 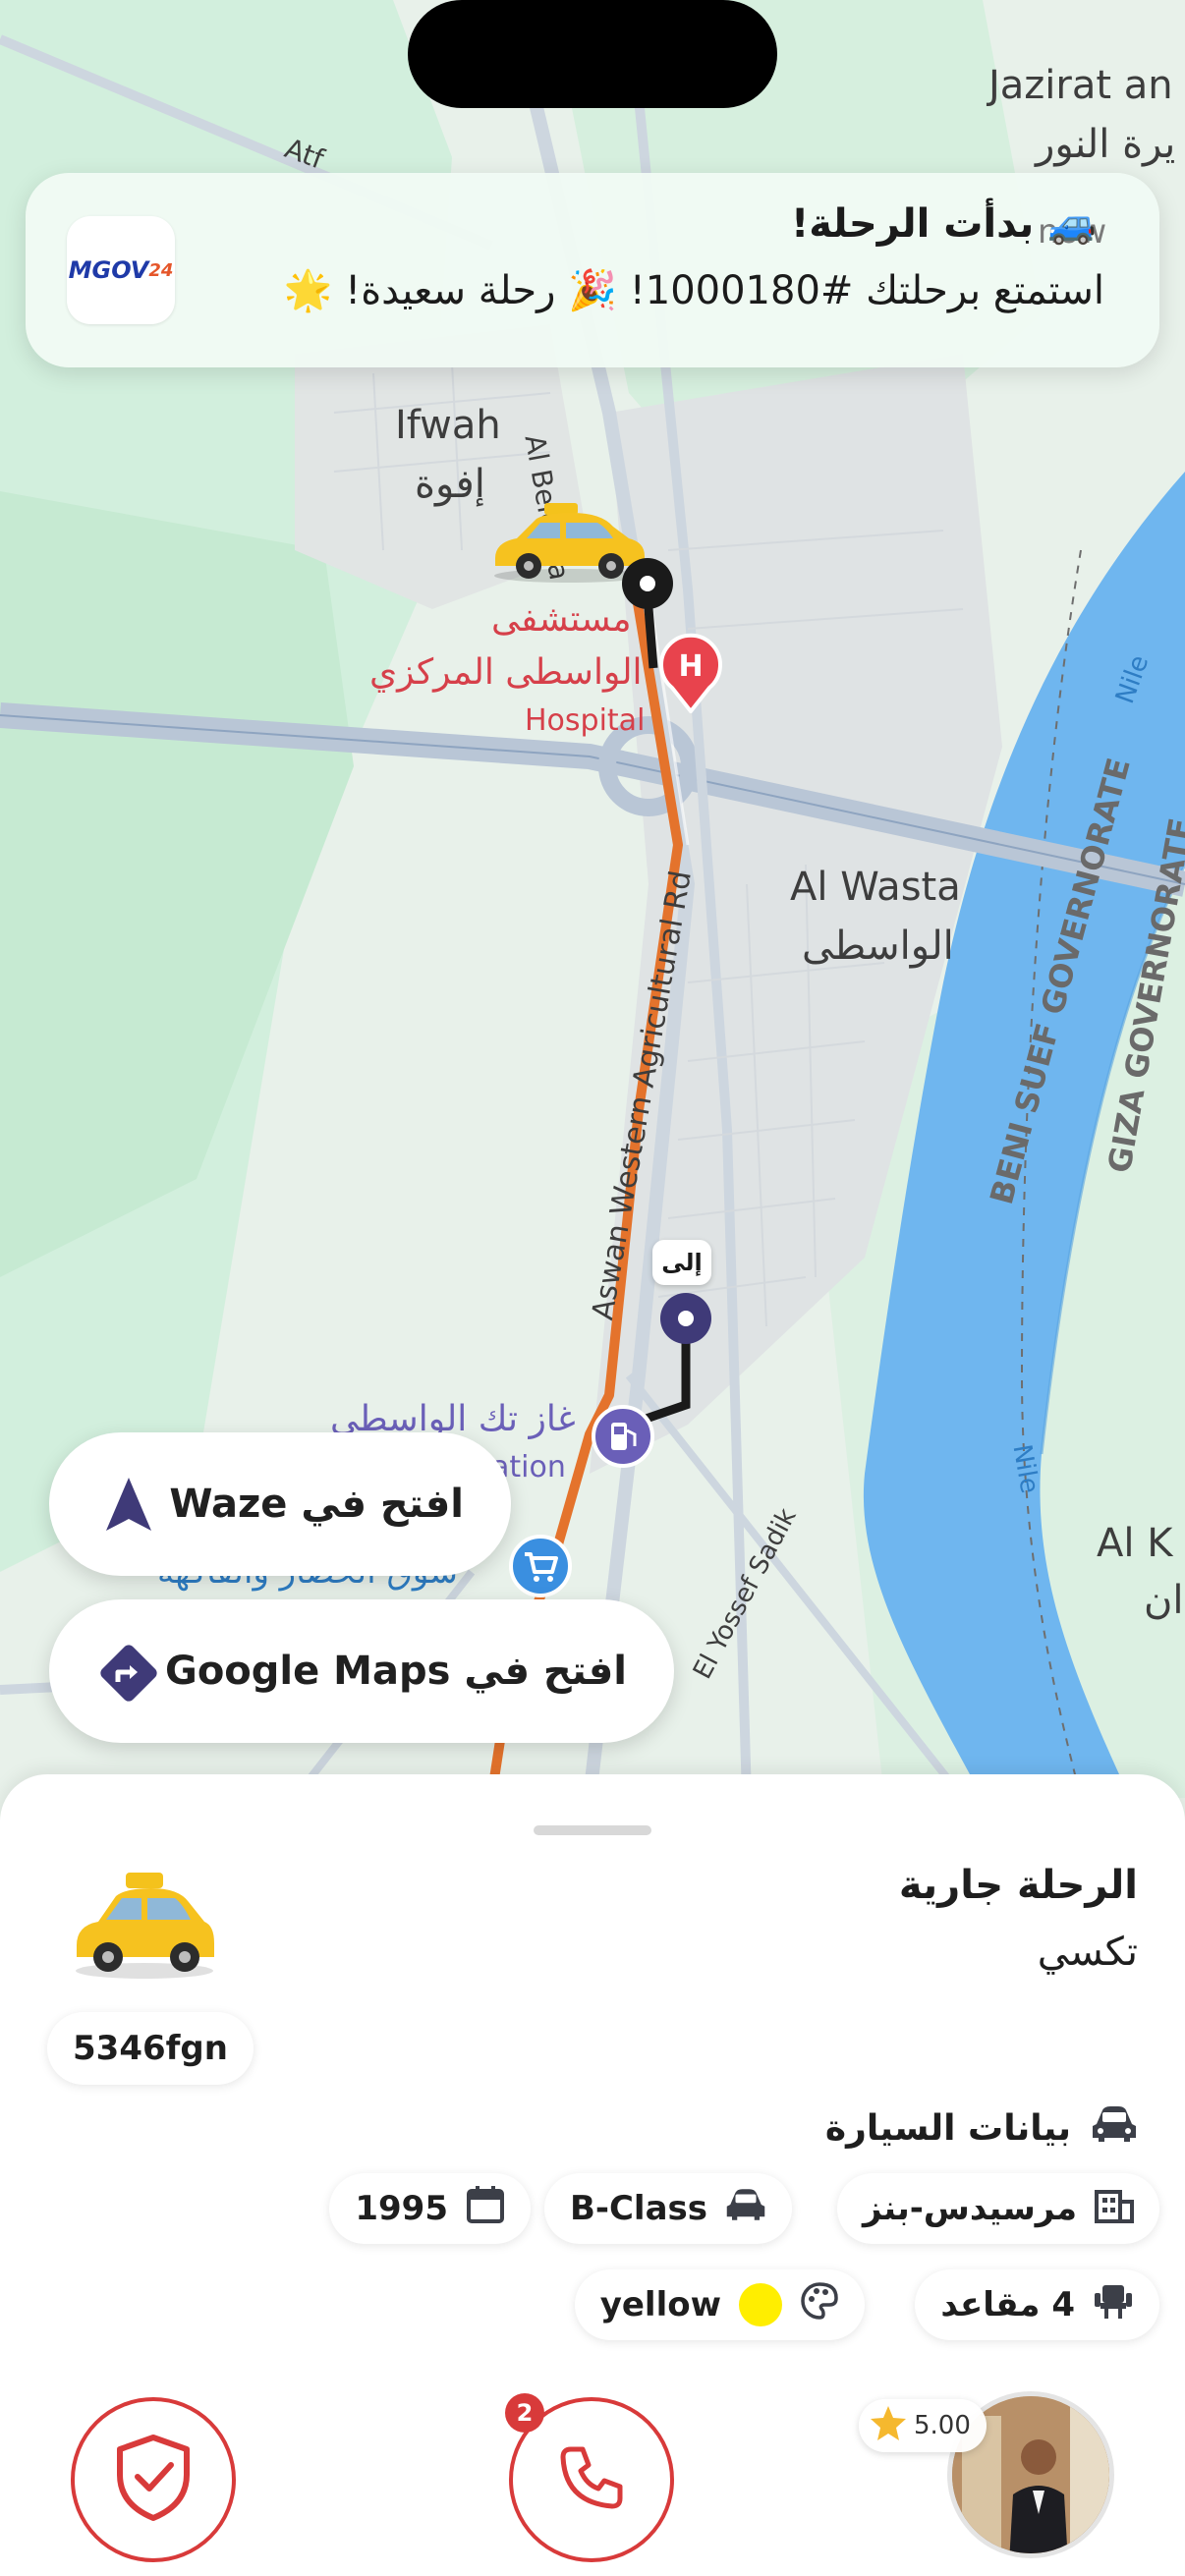 I want to click on map-label: مستشفى, so click(x=561, y=619).